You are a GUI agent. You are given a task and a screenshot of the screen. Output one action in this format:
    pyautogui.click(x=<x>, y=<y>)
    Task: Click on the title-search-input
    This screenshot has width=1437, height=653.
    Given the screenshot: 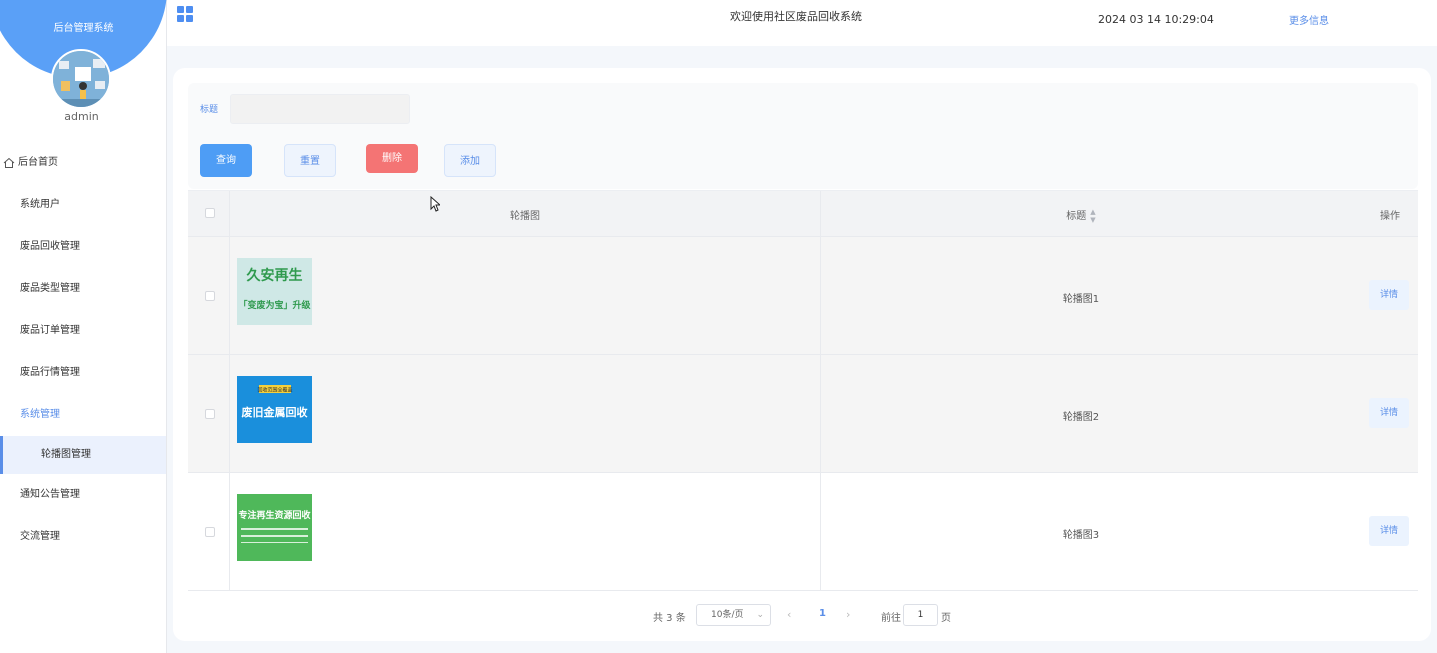 What is the action you would take?
    pyautogui.click(x=320, y=109)
    